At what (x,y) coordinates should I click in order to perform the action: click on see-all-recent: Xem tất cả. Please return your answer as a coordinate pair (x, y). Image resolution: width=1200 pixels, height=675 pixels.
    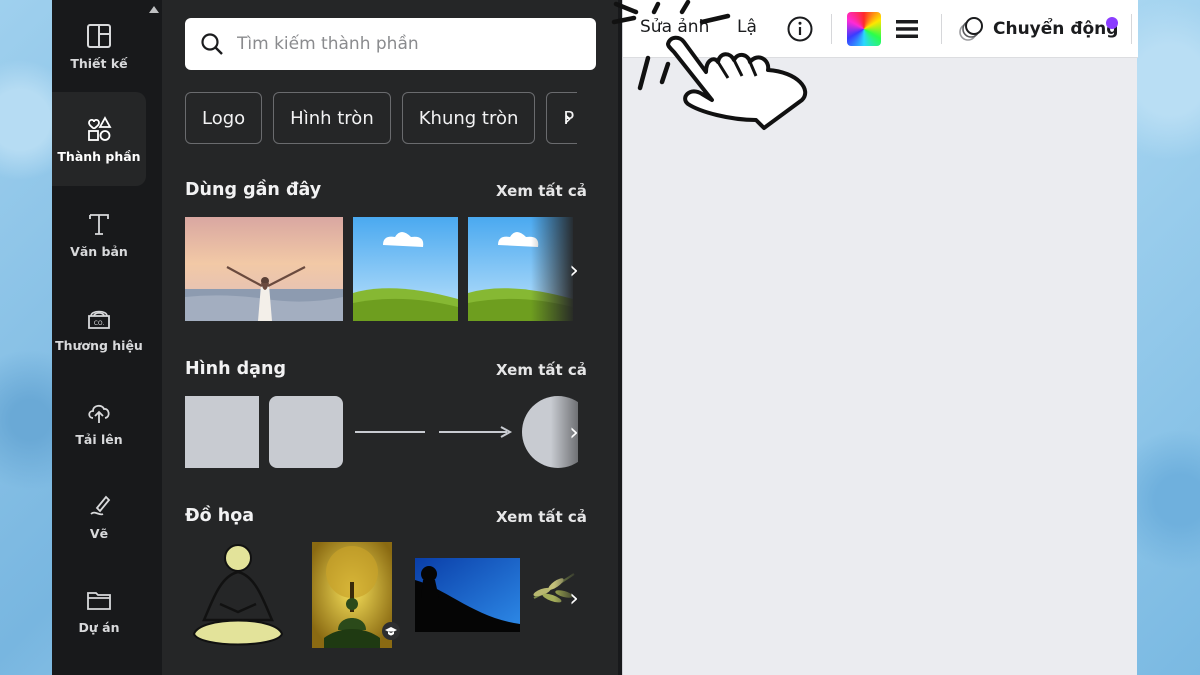
    Looking at the image, I should click on (541, 191).